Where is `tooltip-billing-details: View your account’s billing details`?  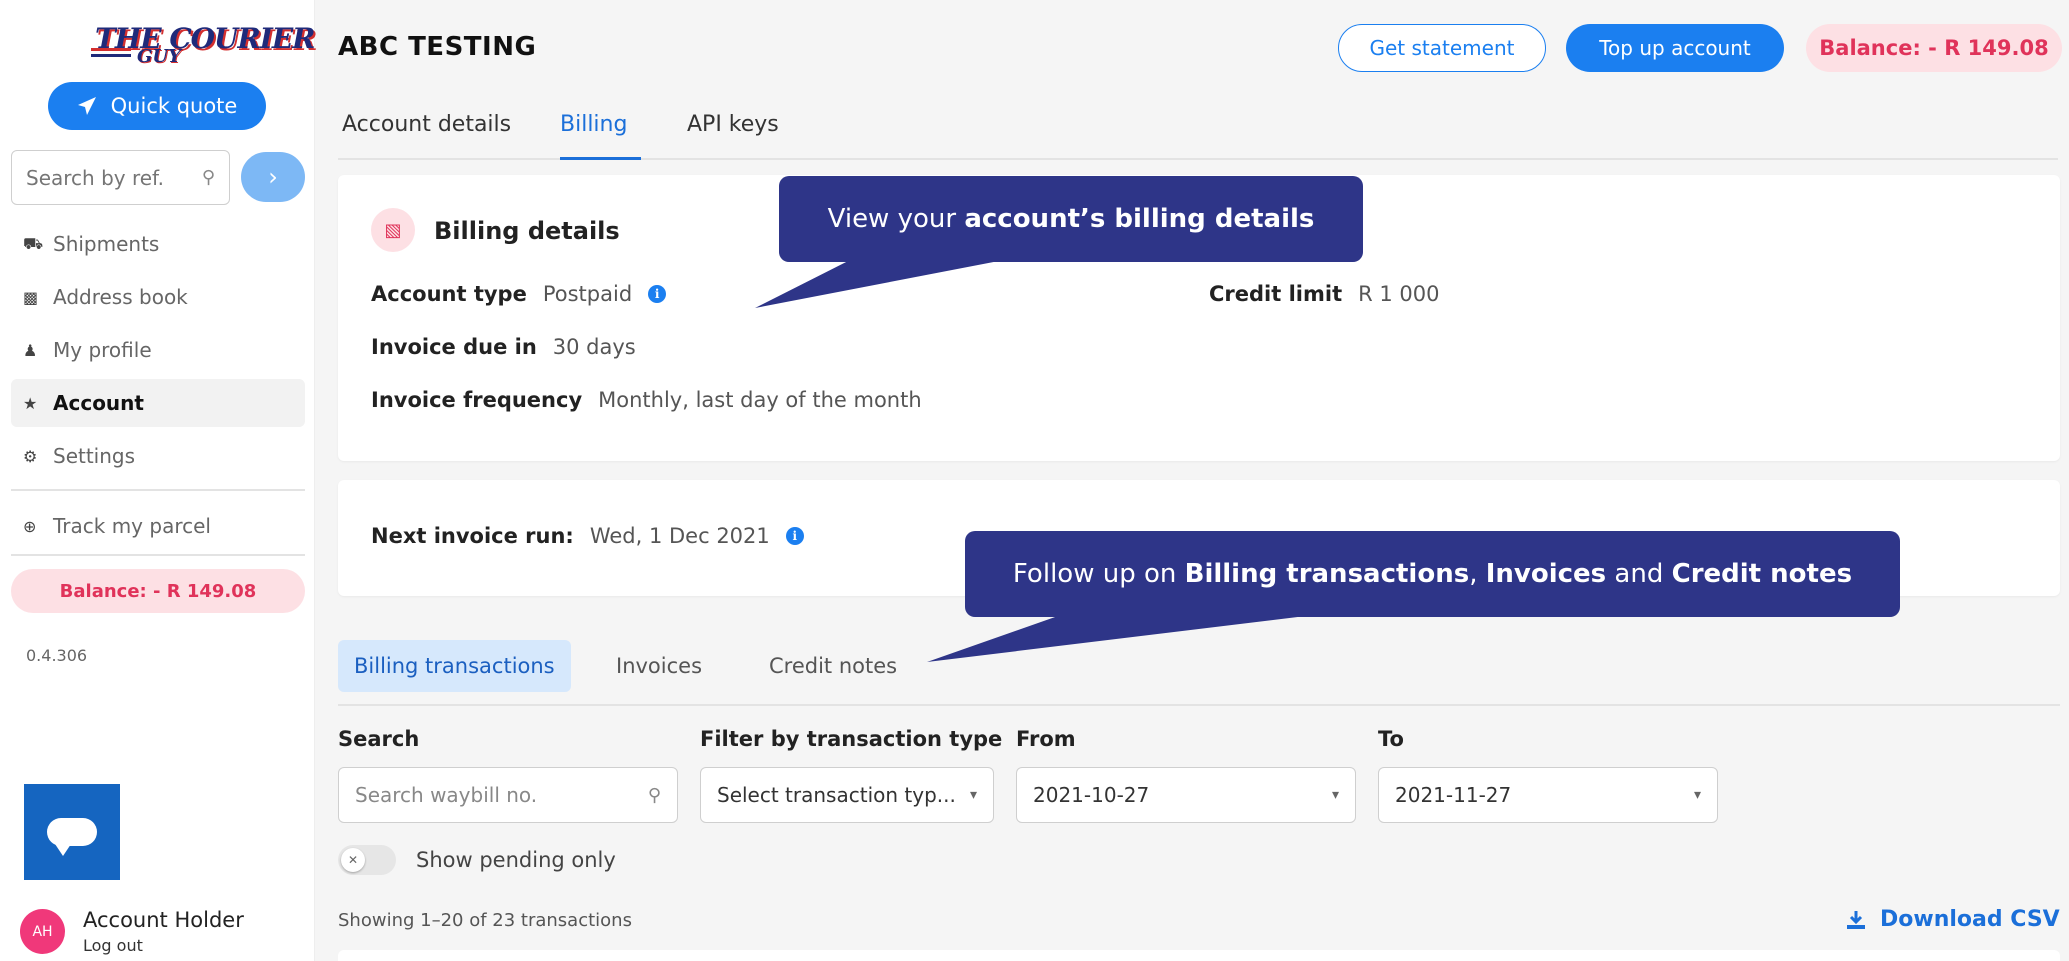 tooltip-billing-details: View your account’s billing details is located at coordinates (1071, 219).